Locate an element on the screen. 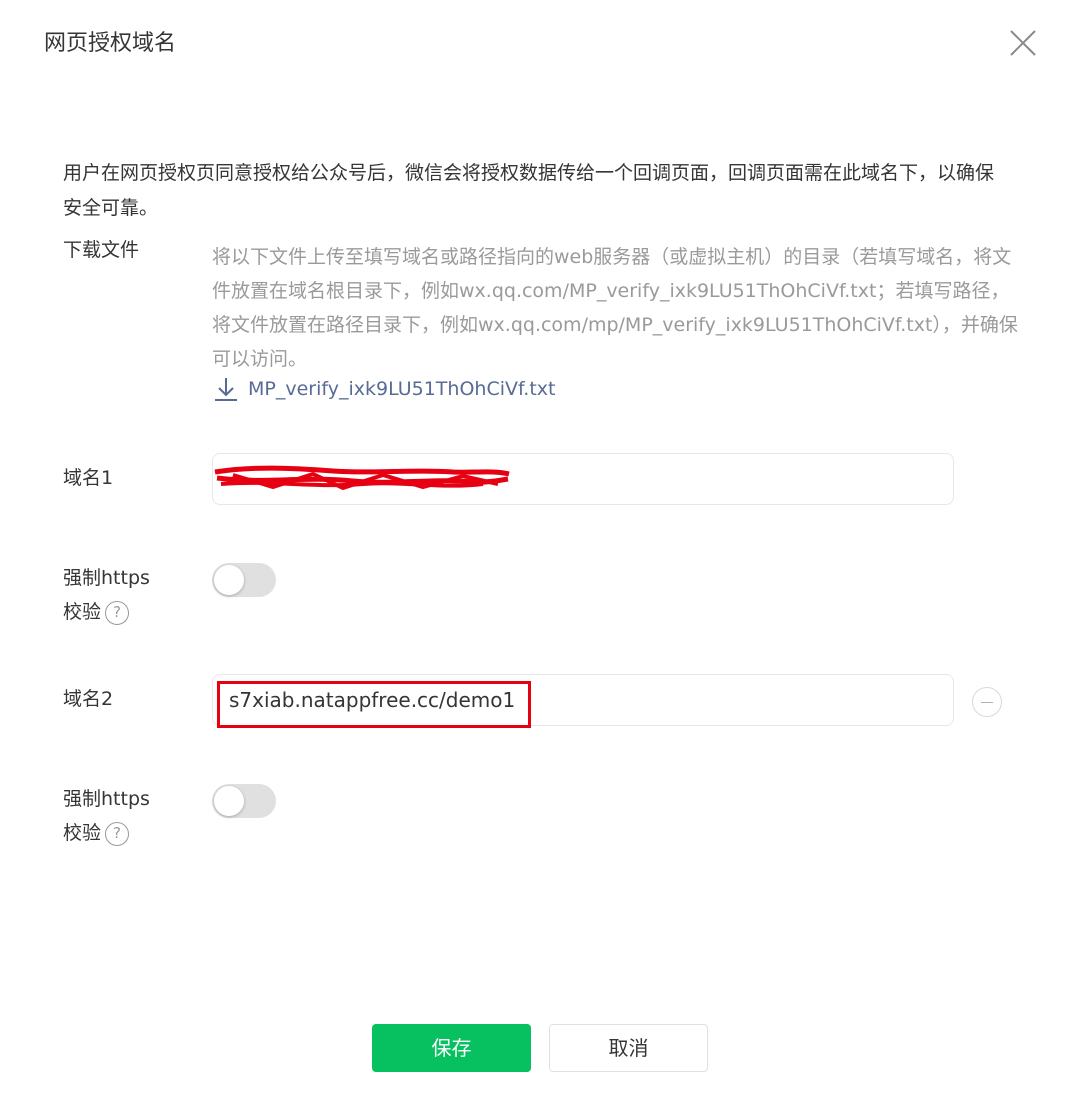  remove-domain2-button is located at coordinates (987, 702).